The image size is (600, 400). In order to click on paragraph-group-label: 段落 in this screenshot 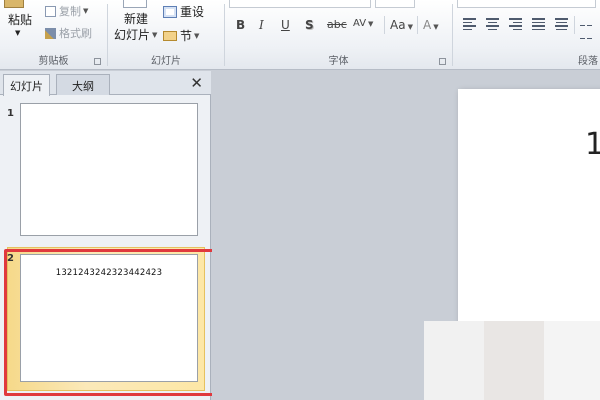, I will do `click(588, 61)`.